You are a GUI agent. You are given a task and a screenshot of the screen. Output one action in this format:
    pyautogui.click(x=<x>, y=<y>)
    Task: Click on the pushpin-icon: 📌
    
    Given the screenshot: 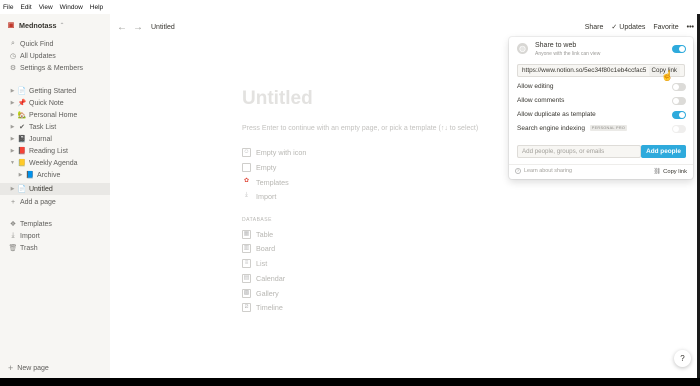 What is the action you would take?
    pyautogui.click(x=22, y=103)
    